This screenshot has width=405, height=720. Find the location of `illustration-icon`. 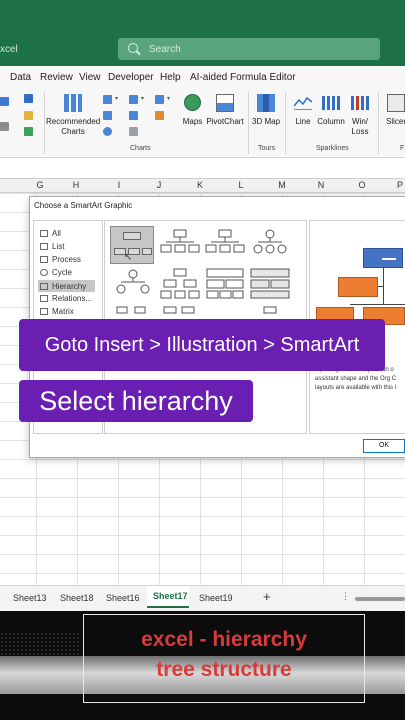

illustration-icon is located at coordinates (4, 101).